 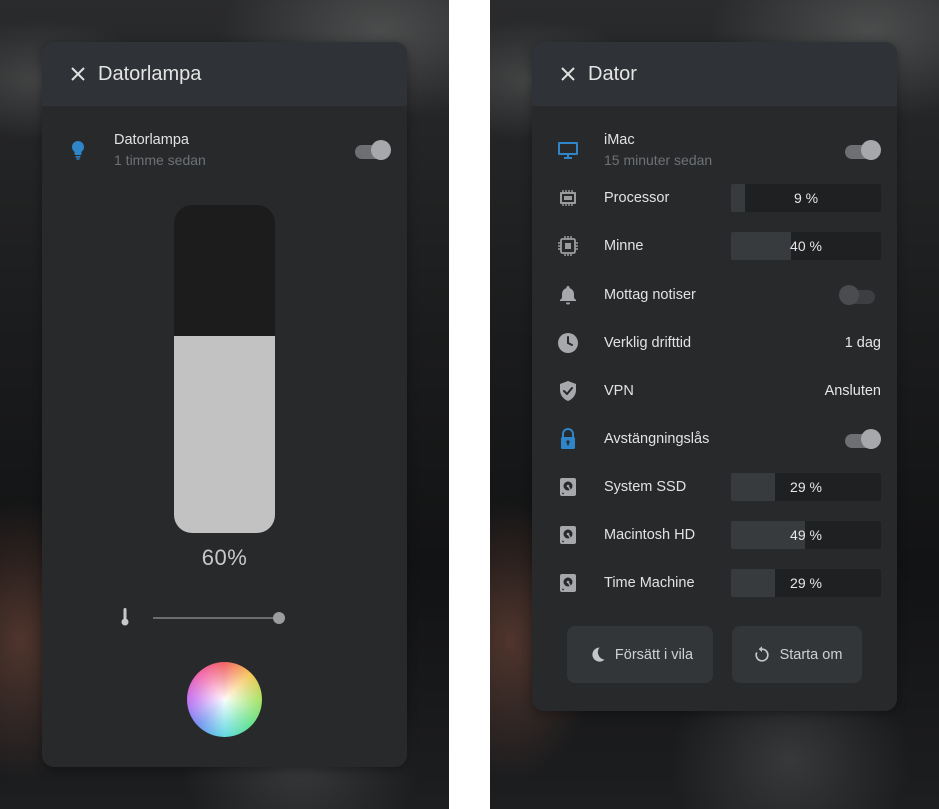 I want to click on row-label-system-ssd: System SSD, so click(x=645, y=487).